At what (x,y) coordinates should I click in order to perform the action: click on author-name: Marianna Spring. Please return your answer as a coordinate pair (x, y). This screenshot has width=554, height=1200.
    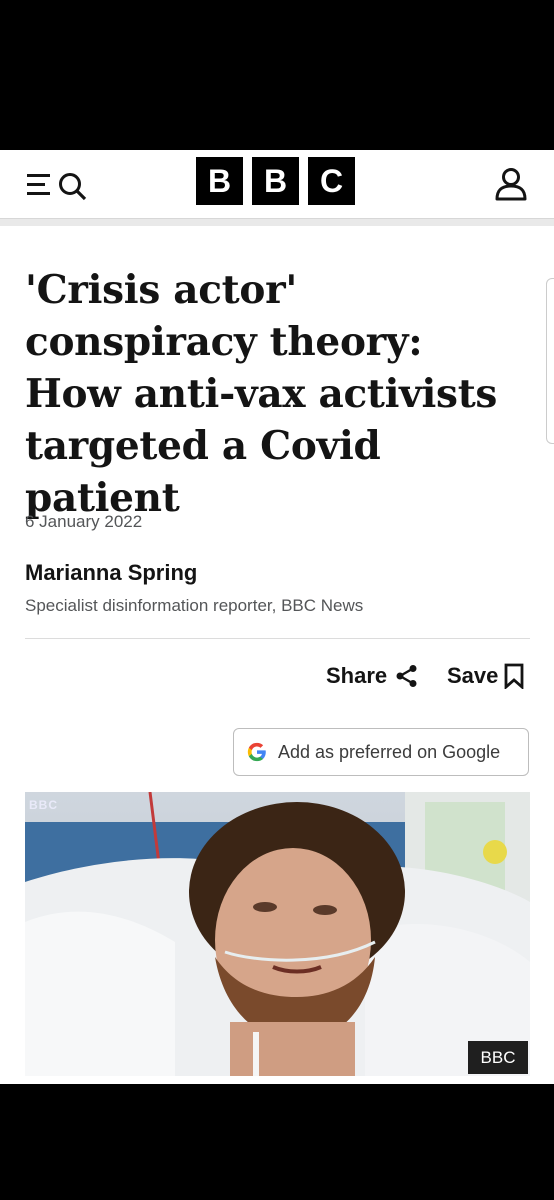
    Looking at the image, I should click on (111, 572).